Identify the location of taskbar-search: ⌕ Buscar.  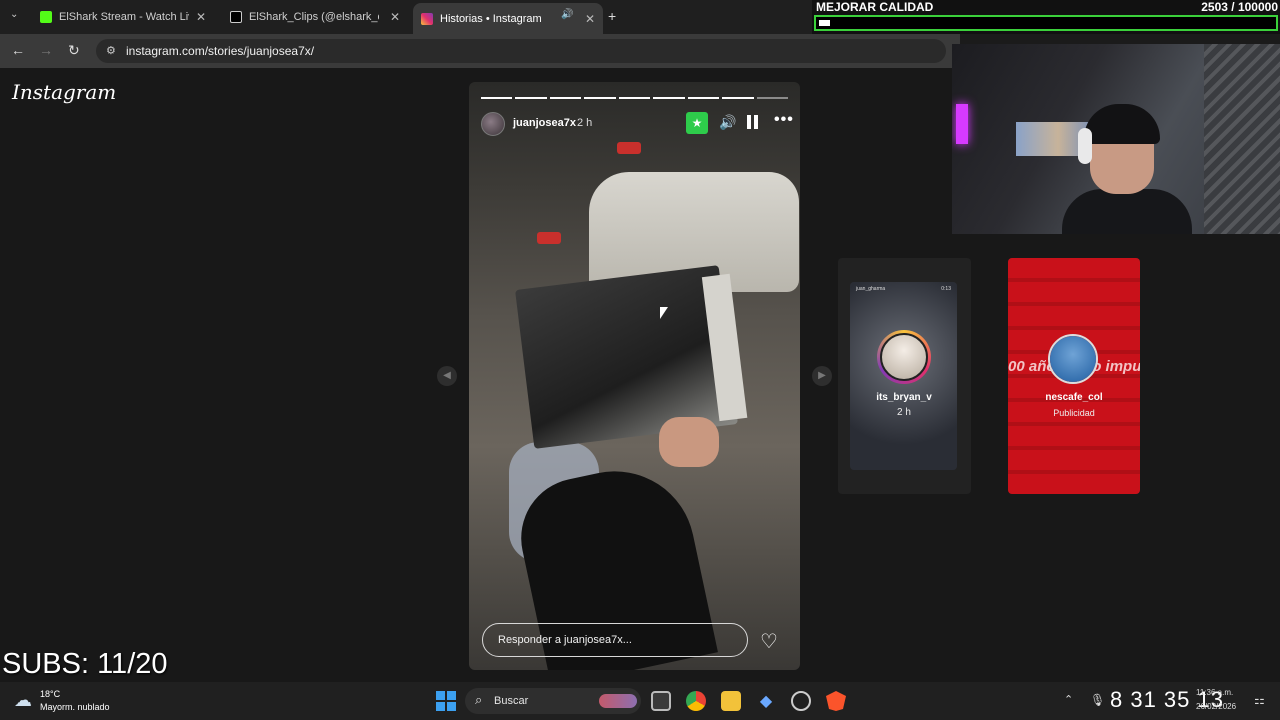
(553, 701).